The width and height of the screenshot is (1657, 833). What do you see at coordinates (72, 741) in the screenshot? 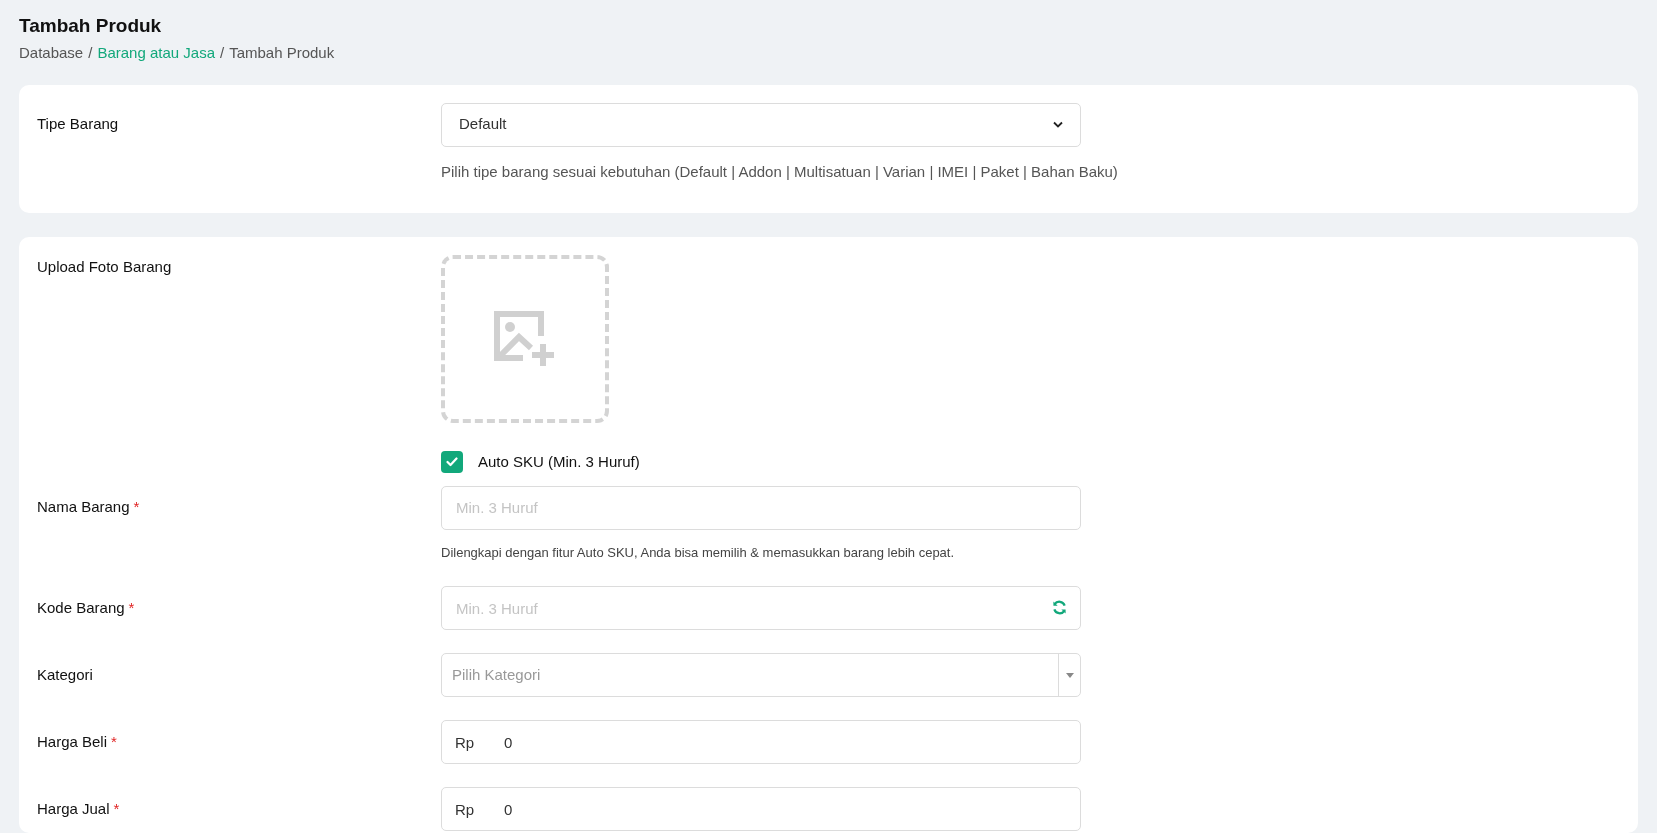
I see `field-label: Harga Beli` at bounding box center [72, 741].